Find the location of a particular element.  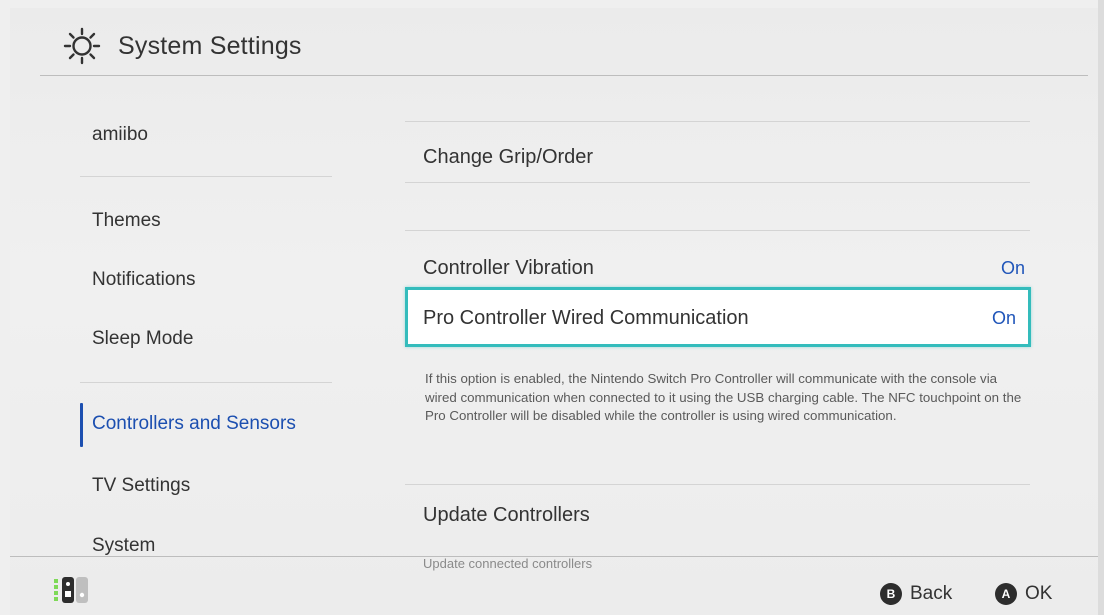

back-hint: B Back is located at coordinates (916, 594).